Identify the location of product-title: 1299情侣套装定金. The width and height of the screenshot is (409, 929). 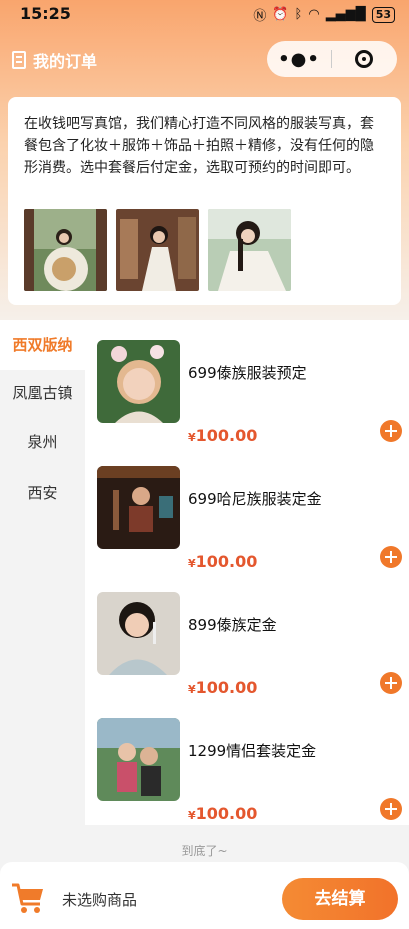
(252, 751).